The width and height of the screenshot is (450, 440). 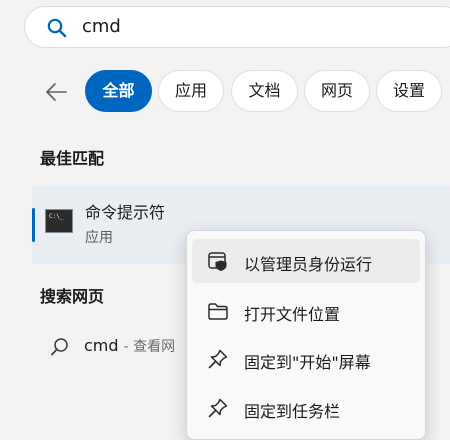 What do you see at coordinates (292, 314) in the screenshot?
I see `menu-label: 打开文件位置` at bounding box center [292, 314].